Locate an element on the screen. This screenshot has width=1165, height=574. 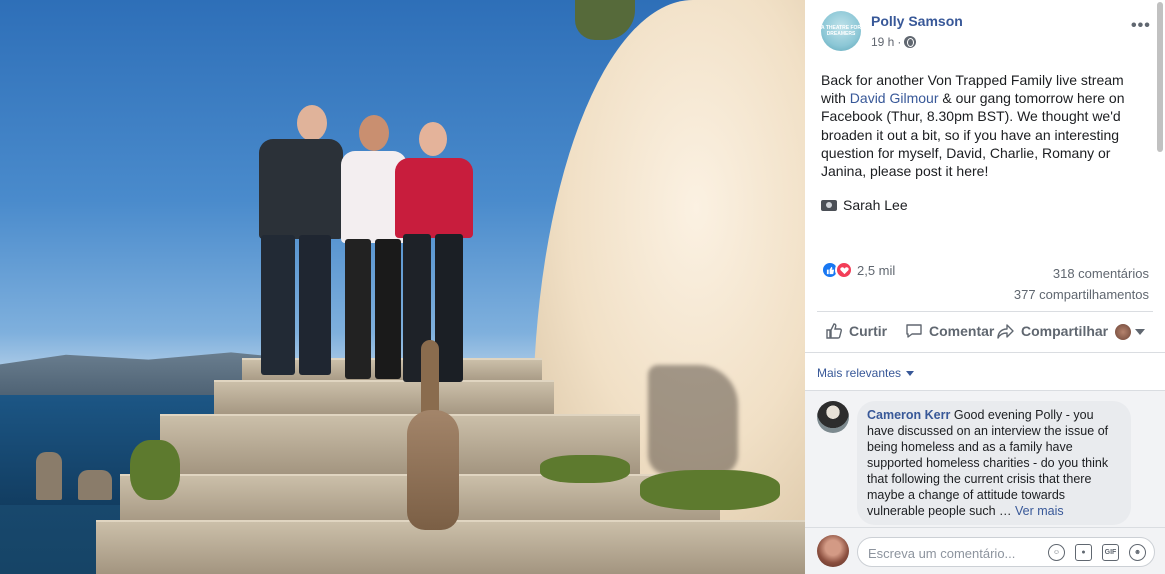
reaction-identity-selector is located at coordinates (1130, 332).